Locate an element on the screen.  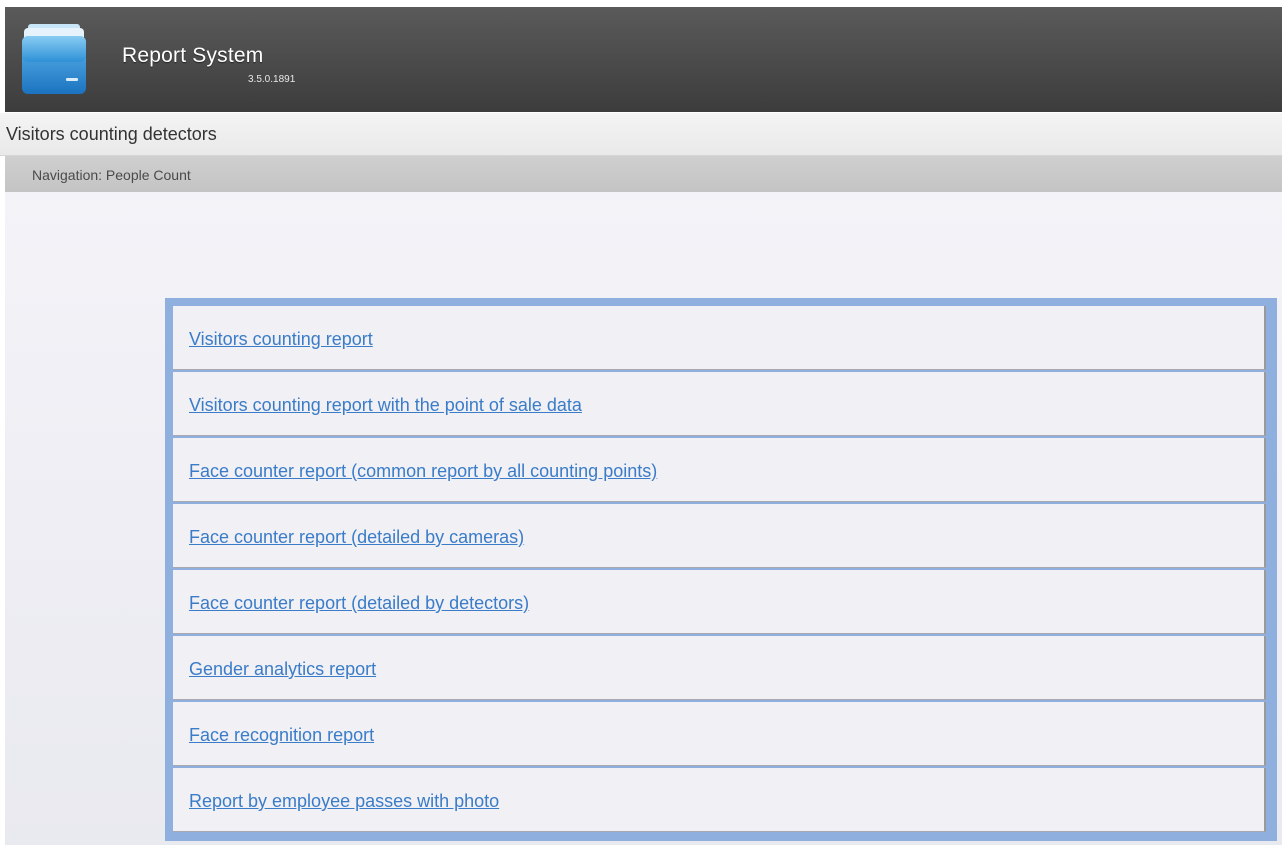
page-title: Visitors counting detectors is located at coordinates (111, 134).